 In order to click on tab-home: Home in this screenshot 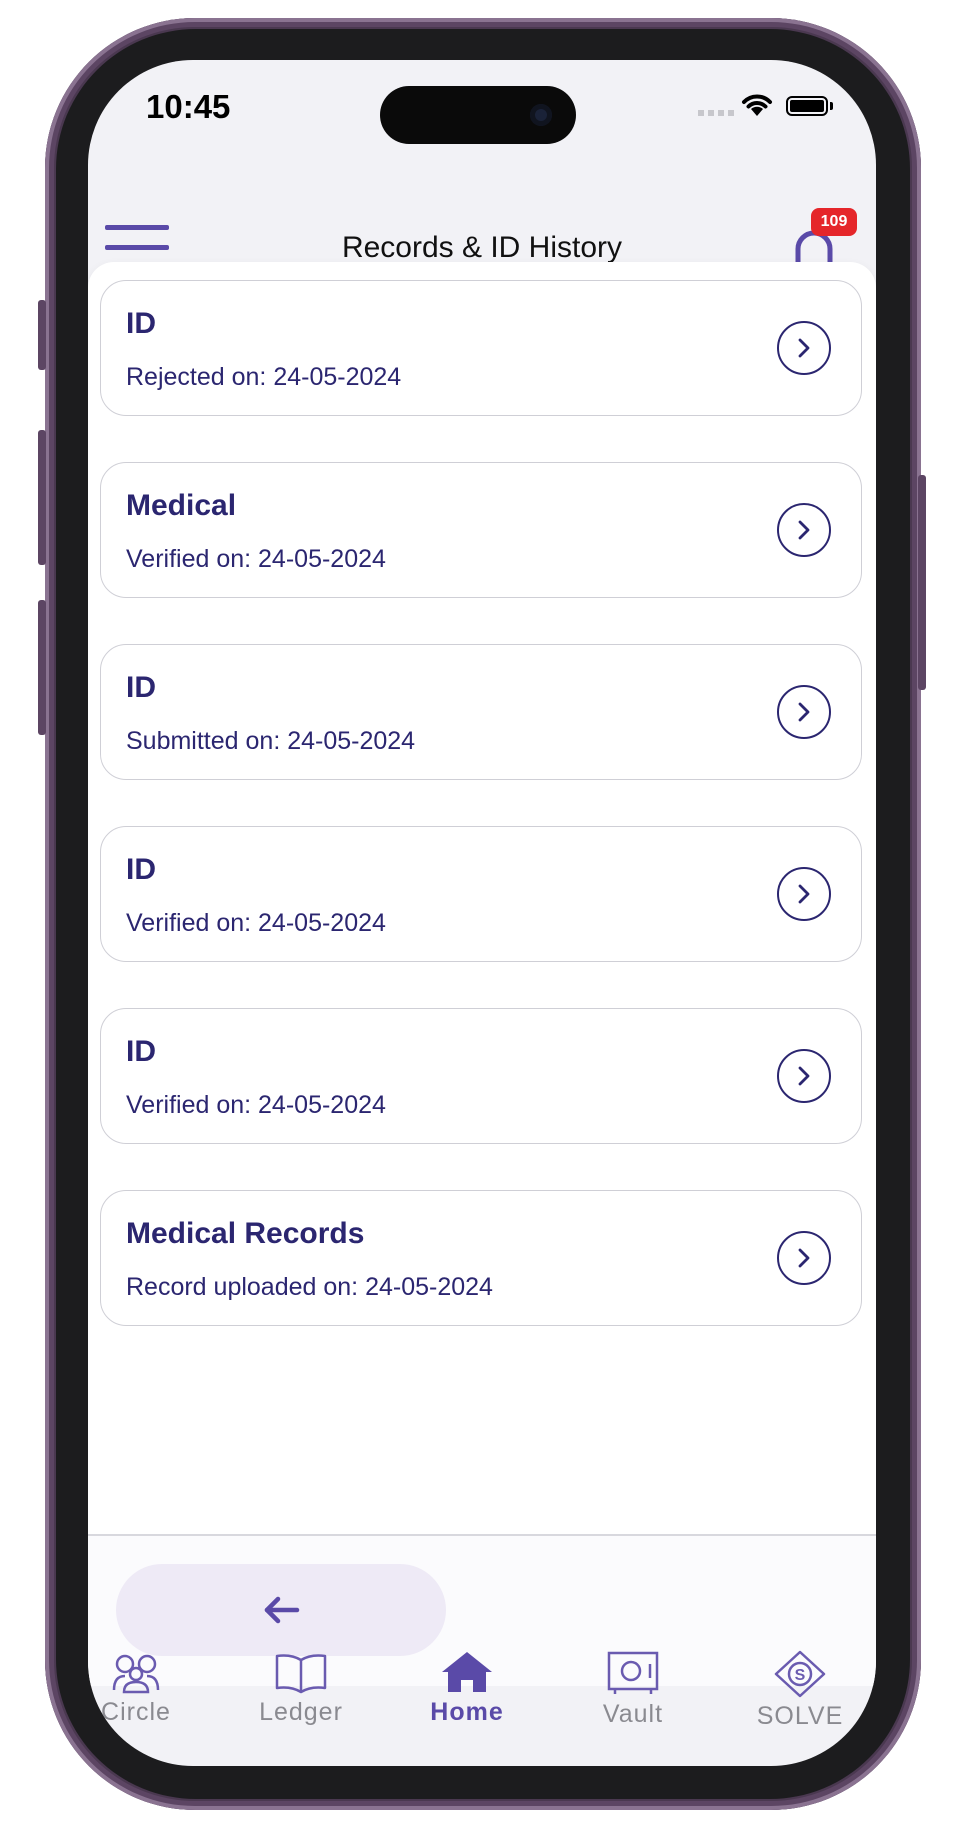, I will do `click(467, 1688)`.